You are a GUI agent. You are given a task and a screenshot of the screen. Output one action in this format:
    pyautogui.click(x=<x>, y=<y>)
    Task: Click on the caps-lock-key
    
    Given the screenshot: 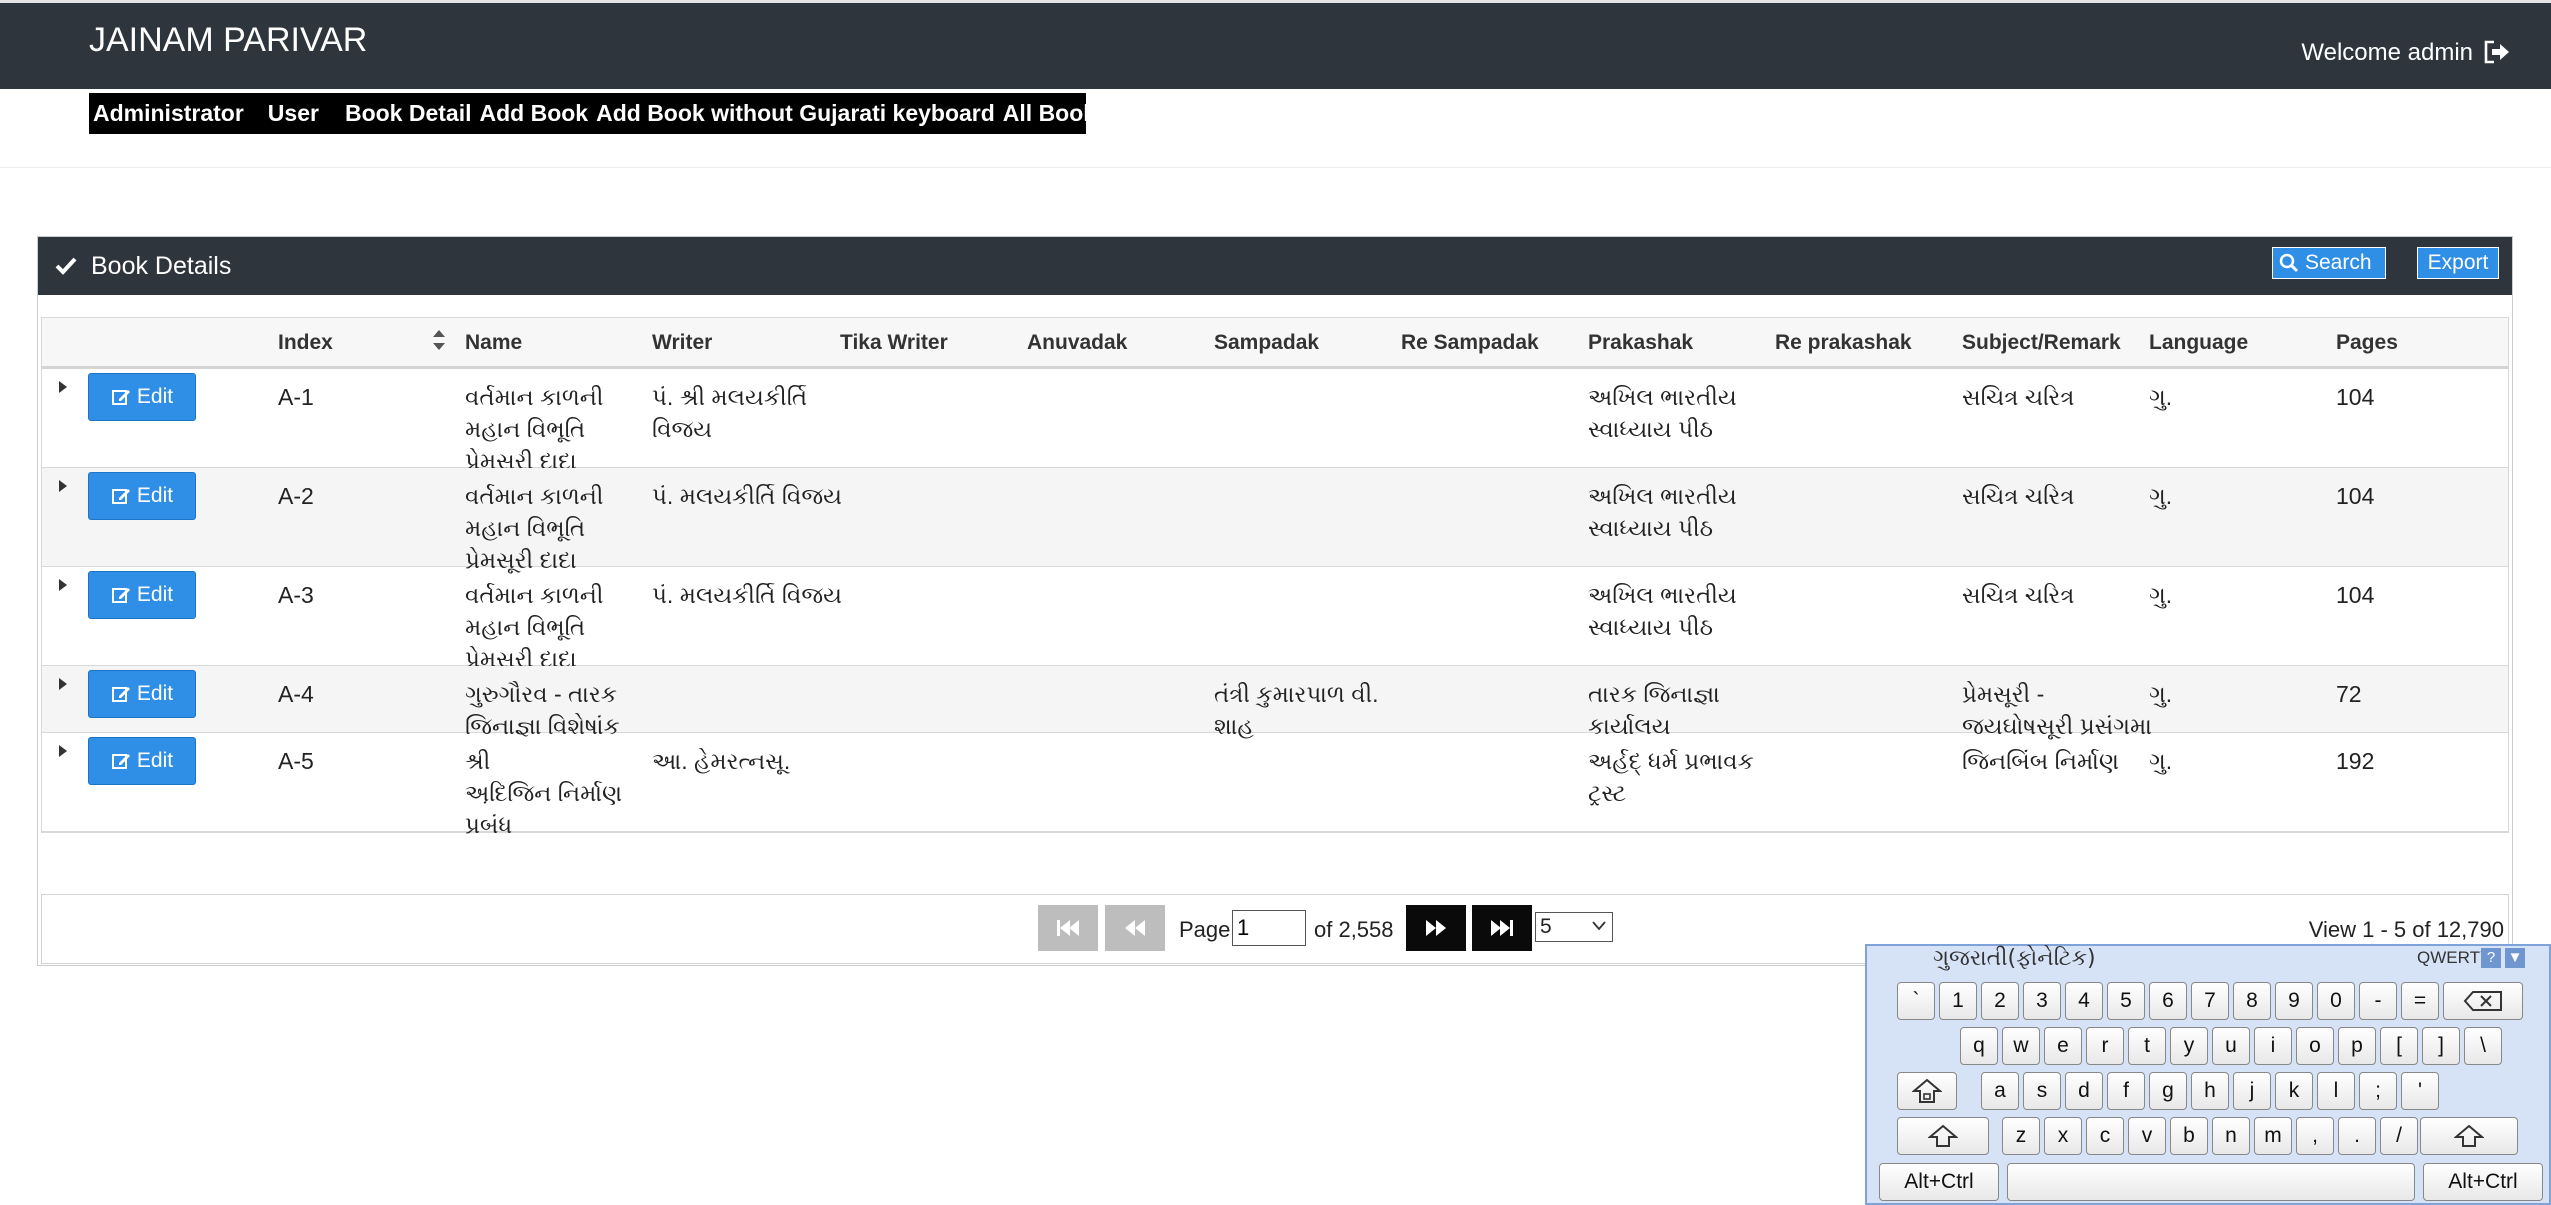 What is the action you would take?
    pyautogui.click(x=1927, y=1091)
    